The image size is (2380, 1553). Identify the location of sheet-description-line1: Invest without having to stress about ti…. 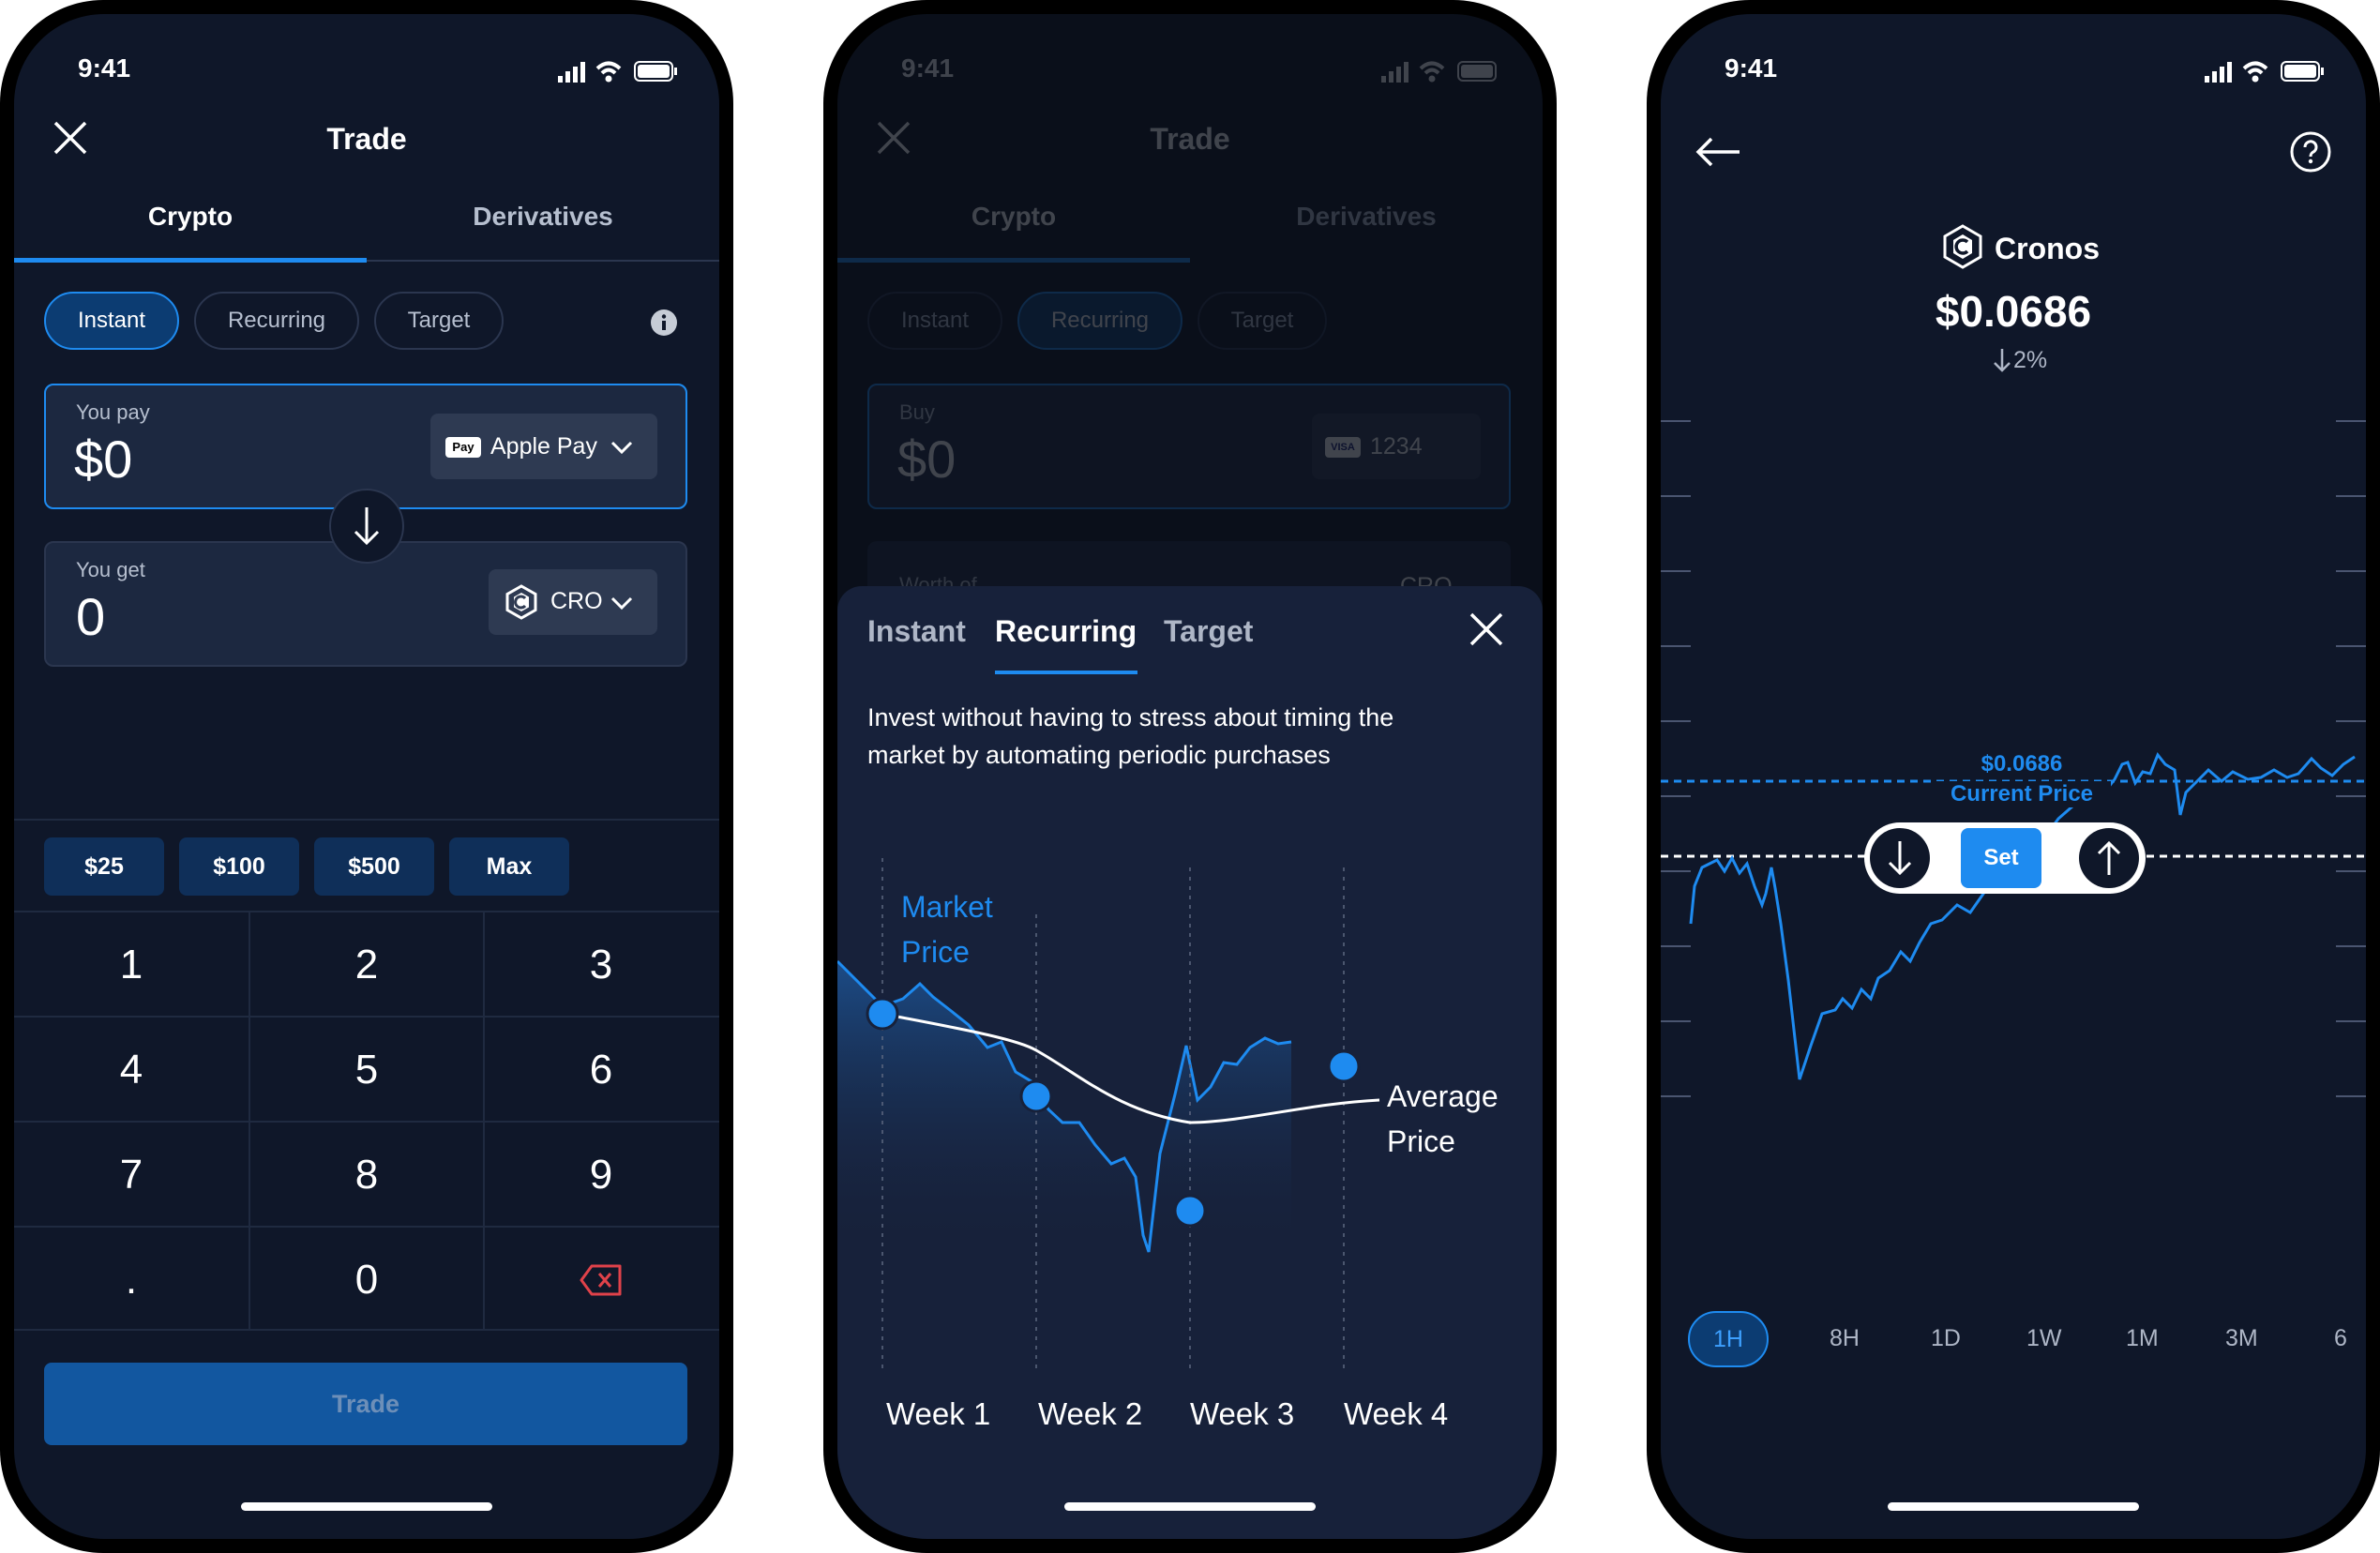
(1130, 717).